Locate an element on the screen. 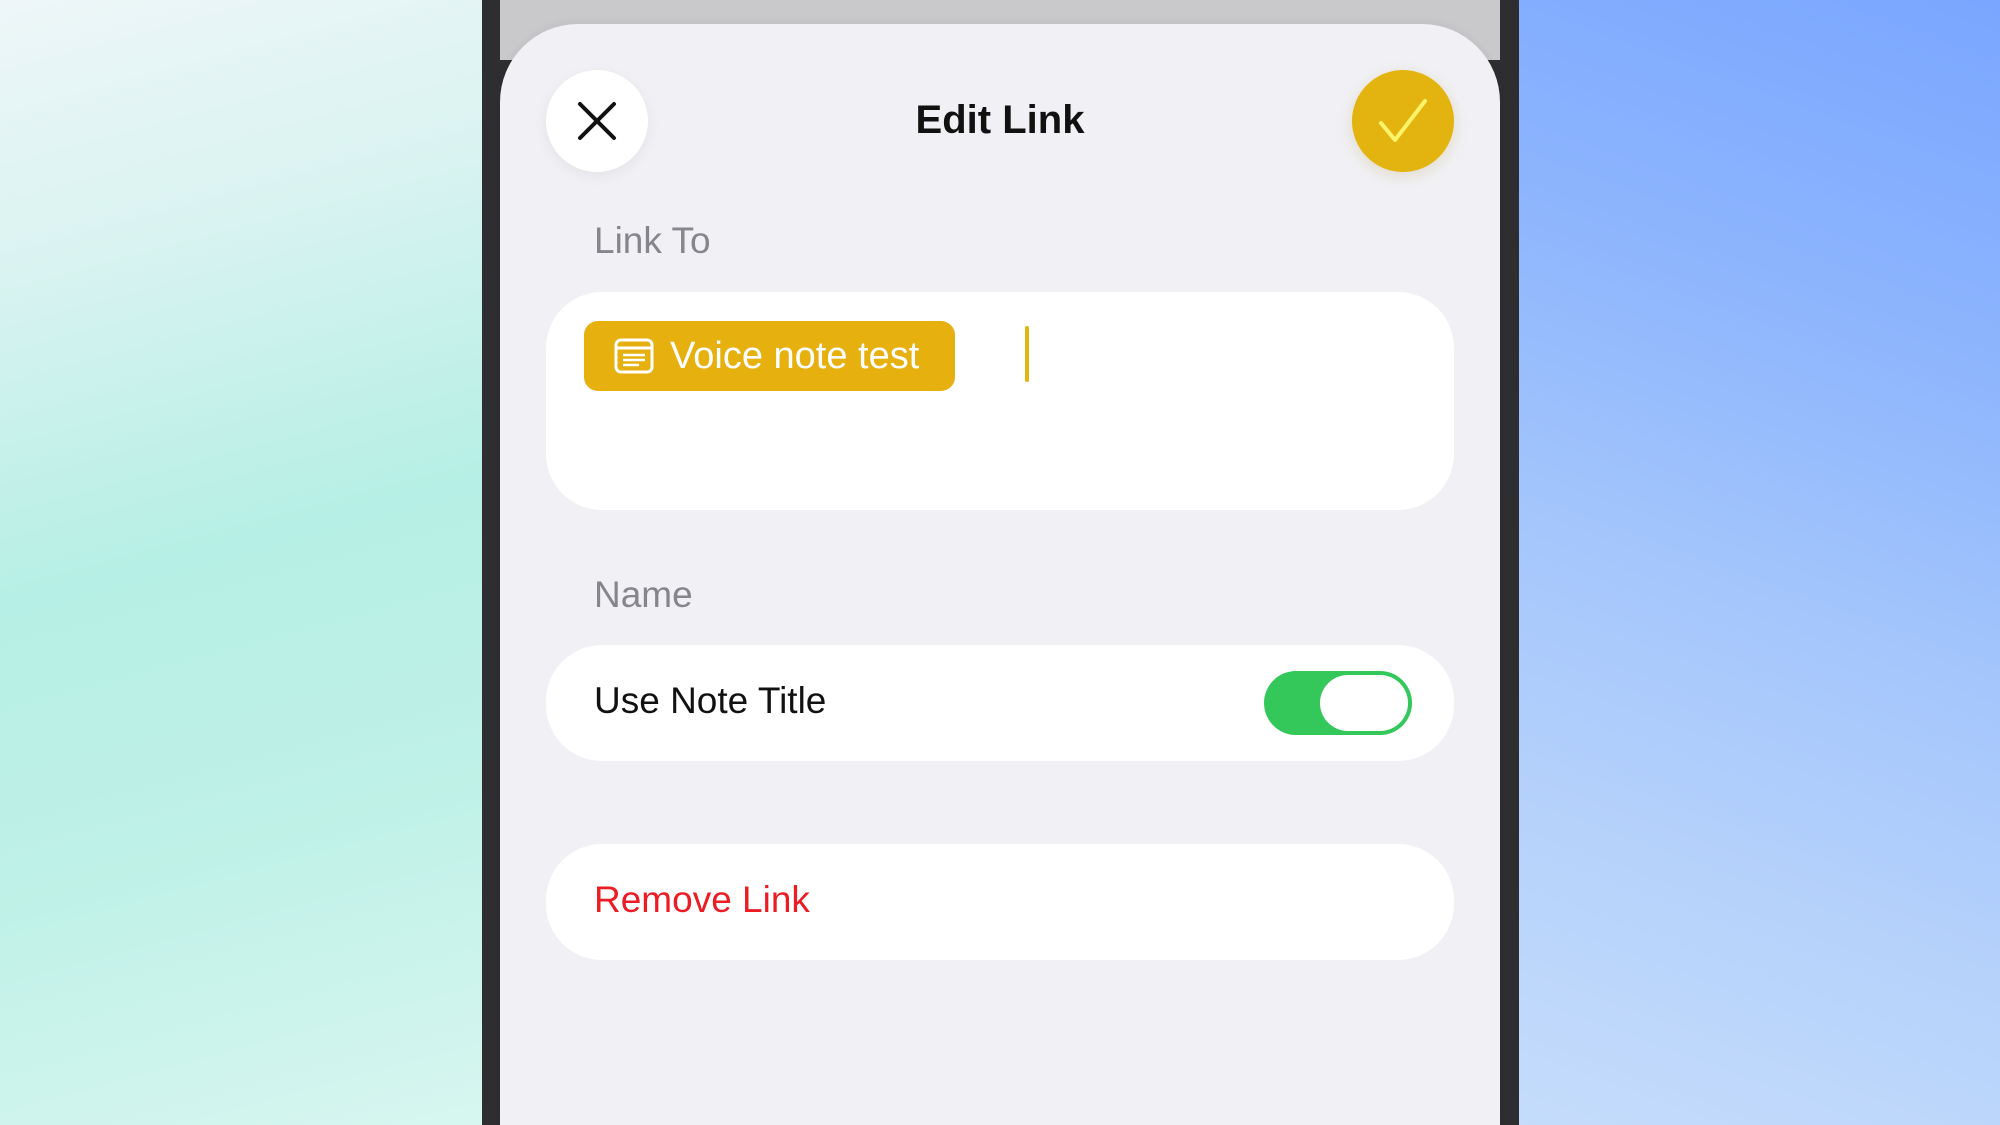 This screenshot has width=2000, height=1125. text-cursor is located at coordinates (1027, 354).